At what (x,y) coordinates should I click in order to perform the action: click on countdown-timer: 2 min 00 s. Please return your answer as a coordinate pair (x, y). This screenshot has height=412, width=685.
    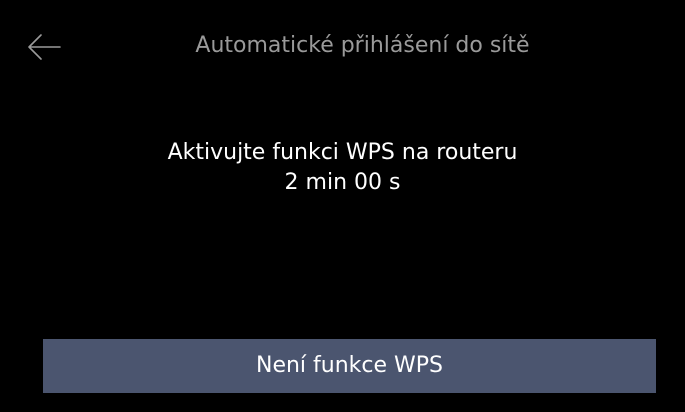
    Looking at the image, I should click on (342, 182).